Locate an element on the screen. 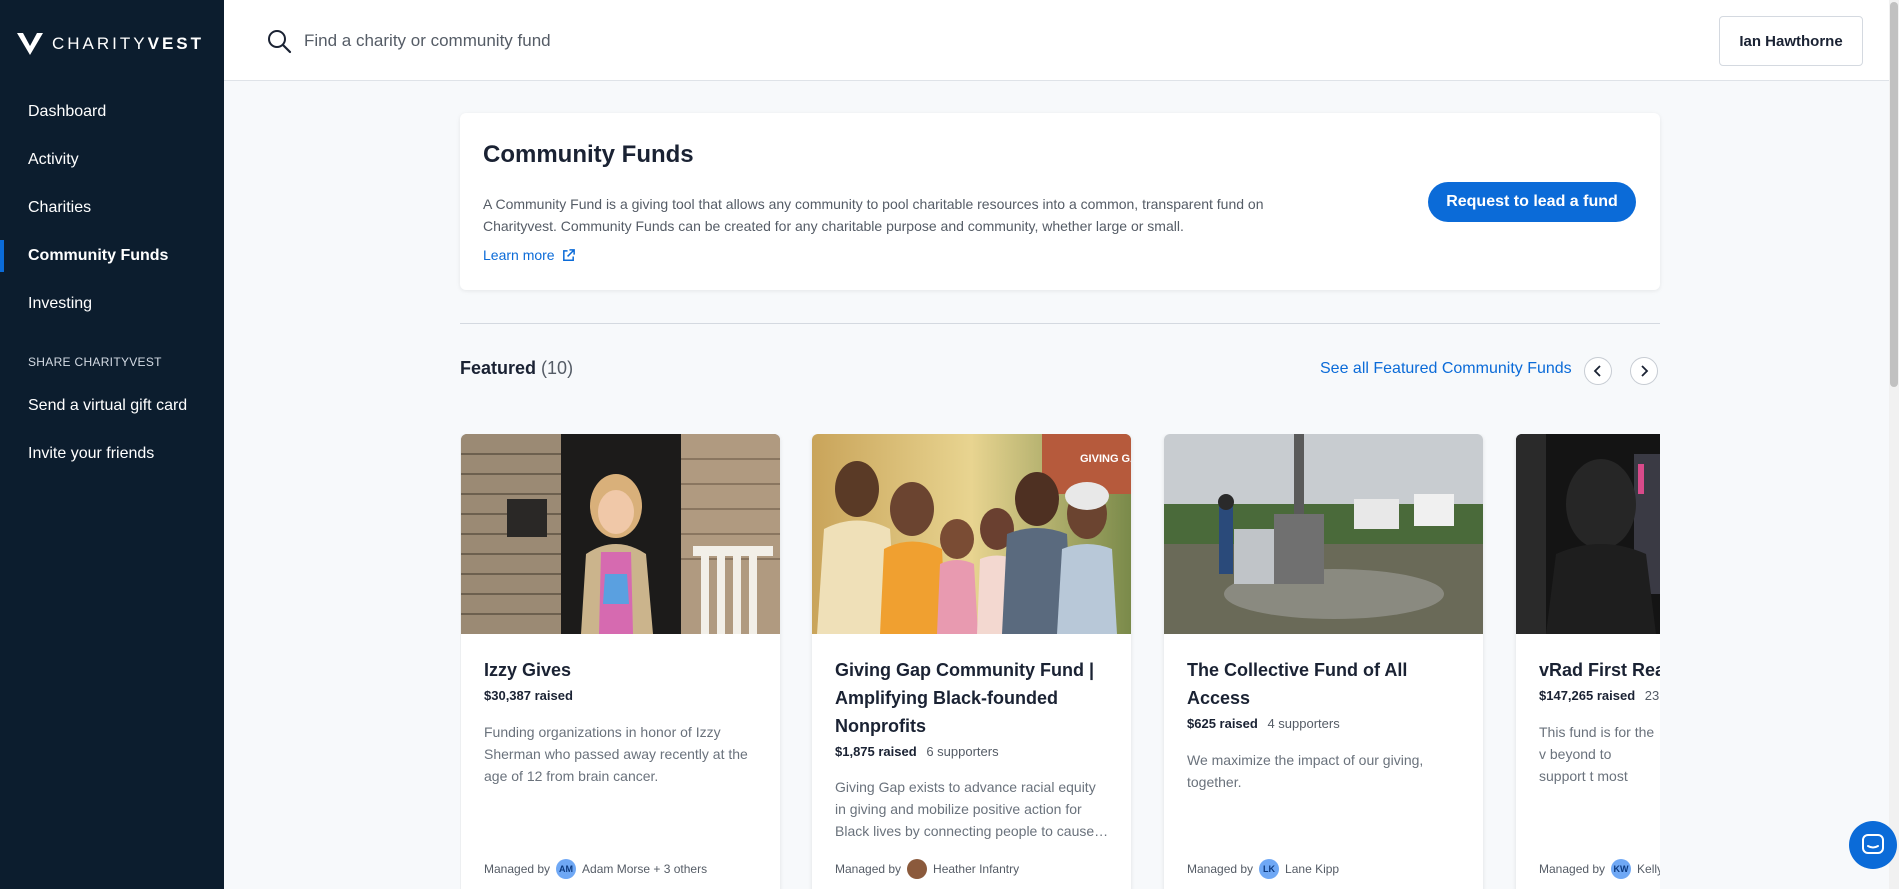  fund-card-stats: $30,387 raised is located at coordinates (531, 695).